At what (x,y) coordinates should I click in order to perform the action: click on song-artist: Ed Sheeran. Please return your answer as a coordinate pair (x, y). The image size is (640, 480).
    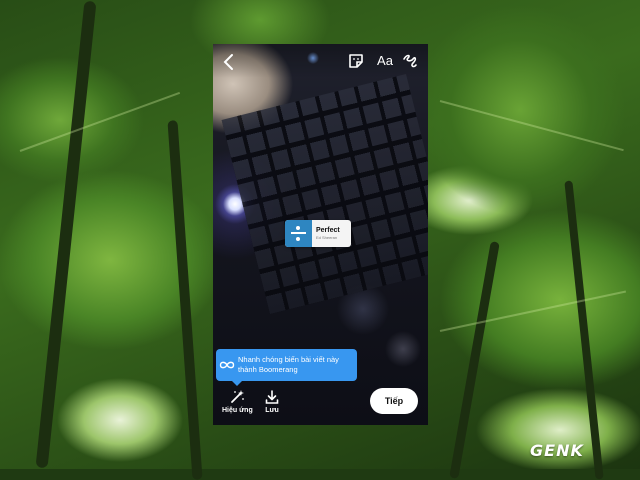
    Looking at the image, I should click on (327, 237).